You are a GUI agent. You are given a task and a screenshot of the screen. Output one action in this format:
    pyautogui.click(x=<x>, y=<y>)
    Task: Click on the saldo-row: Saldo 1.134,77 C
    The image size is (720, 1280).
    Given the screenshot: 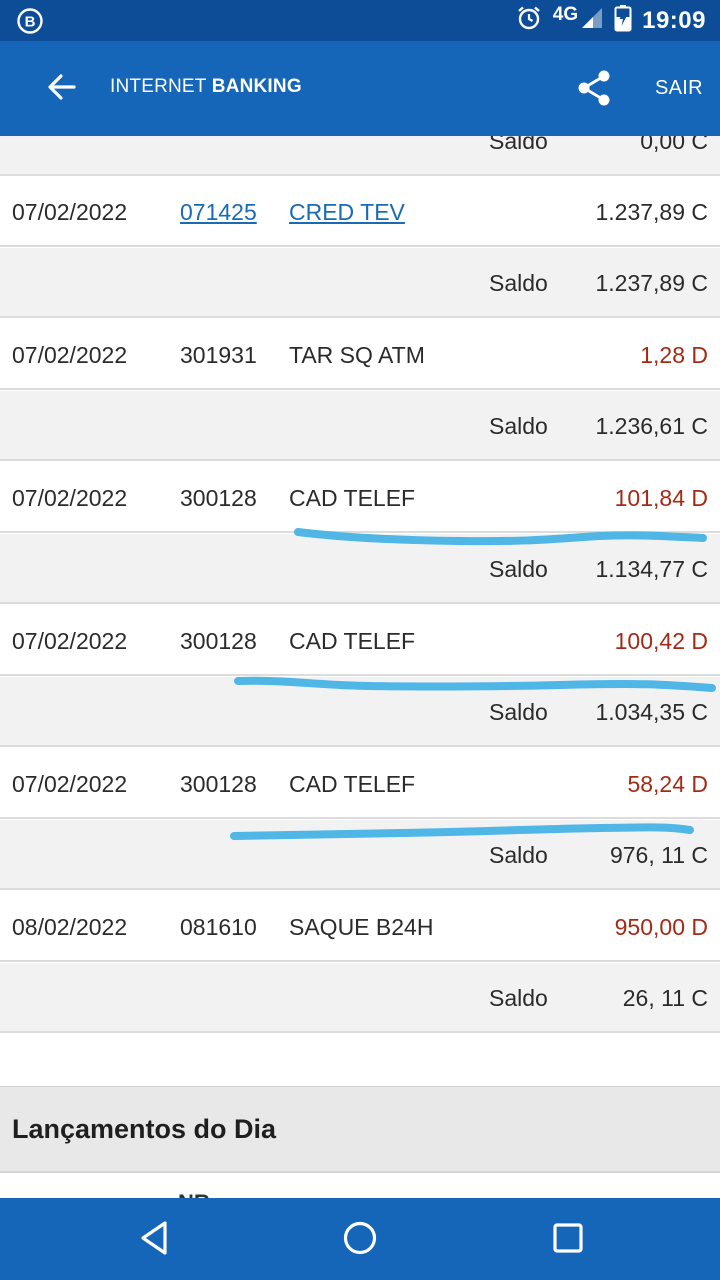 What is the action you would take?
    pyautogui.click(x=360, y=569)
    